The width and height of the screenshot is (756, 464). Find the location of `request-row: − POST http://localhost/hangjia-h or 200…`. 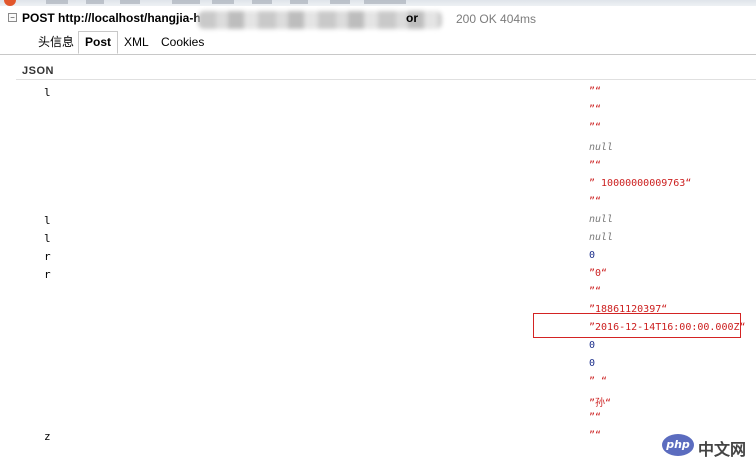

request-row: − POST http://localhost/hangjia-h or 200… is located at coordinates (378, 19).